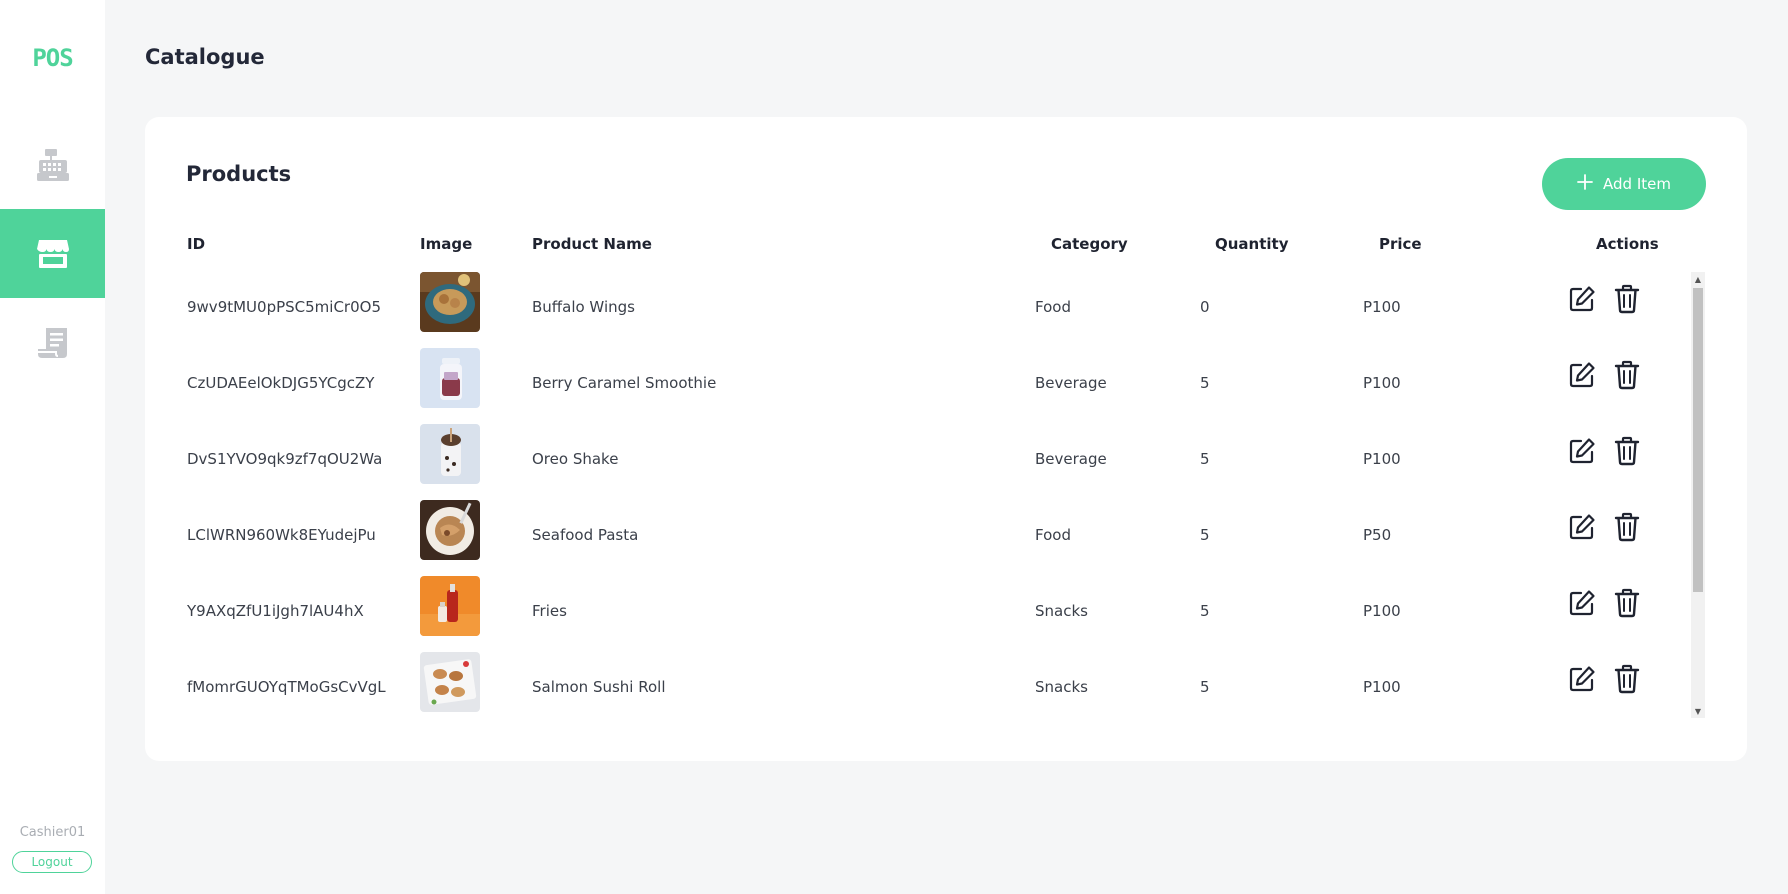 The width and height of the screenshot is (1788, 894). What do you see at coordinates (52, 447) in the screenshot?
I see `sidebar: POS Cashier01 Logout` at bounding box center [52, 447].